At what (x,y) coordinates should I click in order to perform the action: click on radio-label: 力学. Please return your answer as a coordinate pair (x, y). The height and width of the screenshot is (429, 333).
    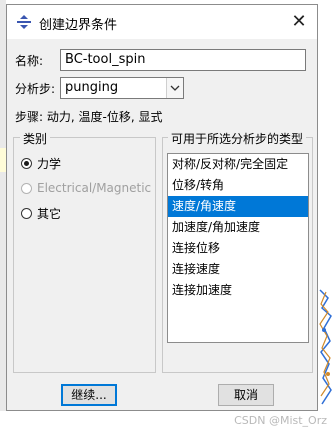
    Looking at the image, I should click on (49, 163).